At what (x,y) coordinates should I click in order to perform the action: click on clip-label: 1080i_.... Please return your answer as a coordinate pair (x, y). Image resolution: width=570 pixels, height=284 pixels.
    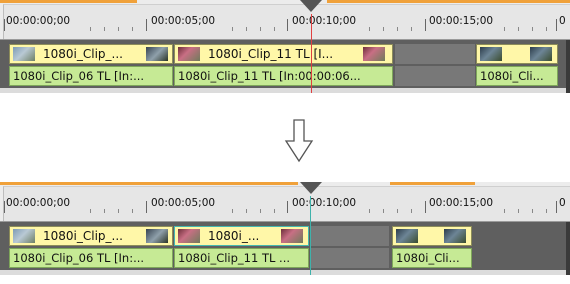
    Looking at the image, I should click on (234, 236).